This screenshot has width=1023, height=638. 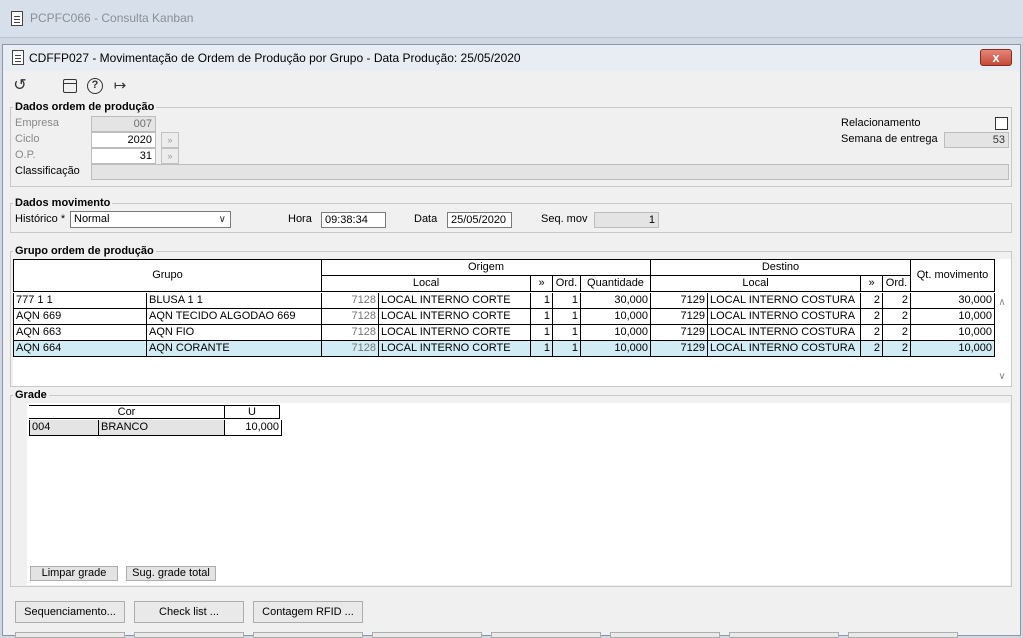 I want to click on data-field: 25/05/2020, so click(x=479, y=220).